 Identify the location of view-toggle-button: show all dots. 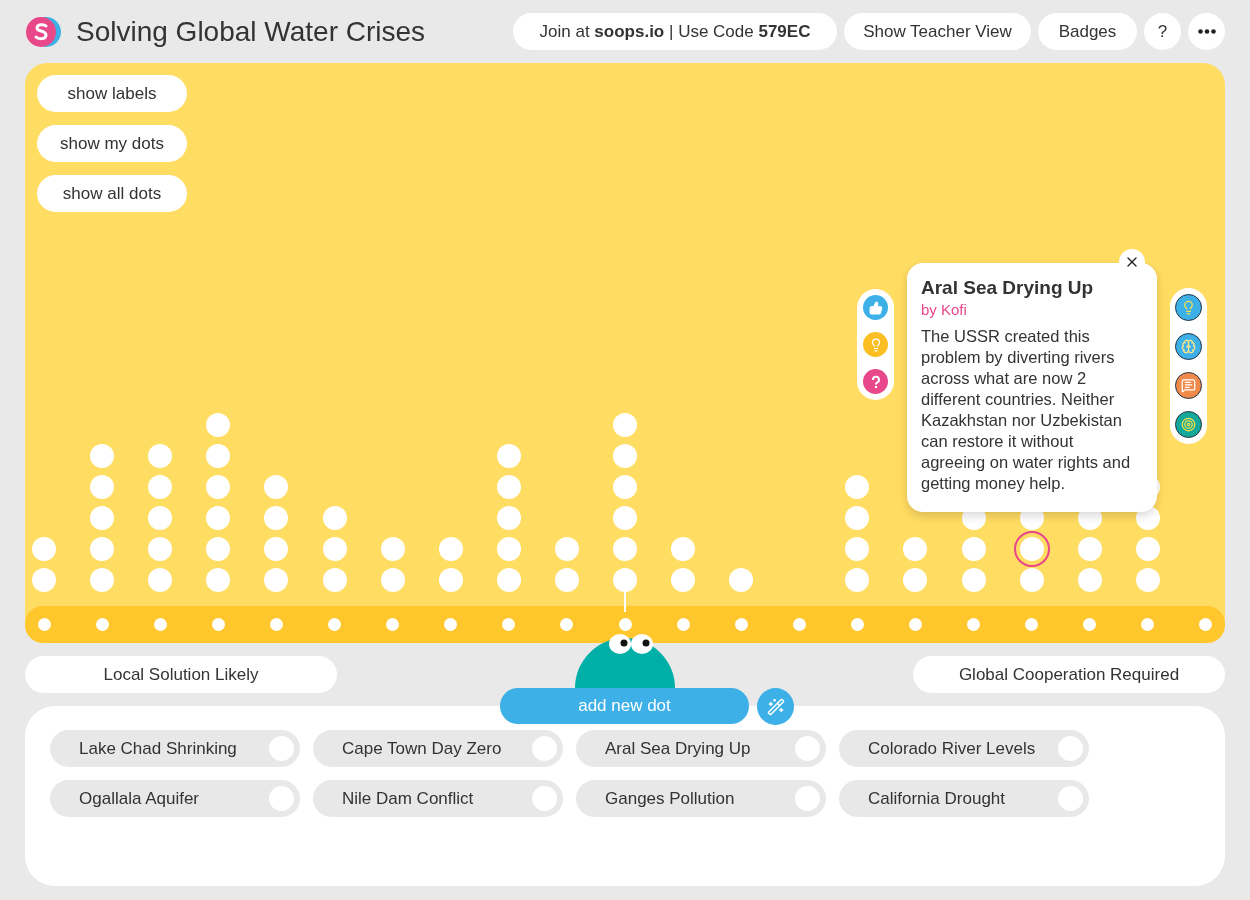
(112, 193).